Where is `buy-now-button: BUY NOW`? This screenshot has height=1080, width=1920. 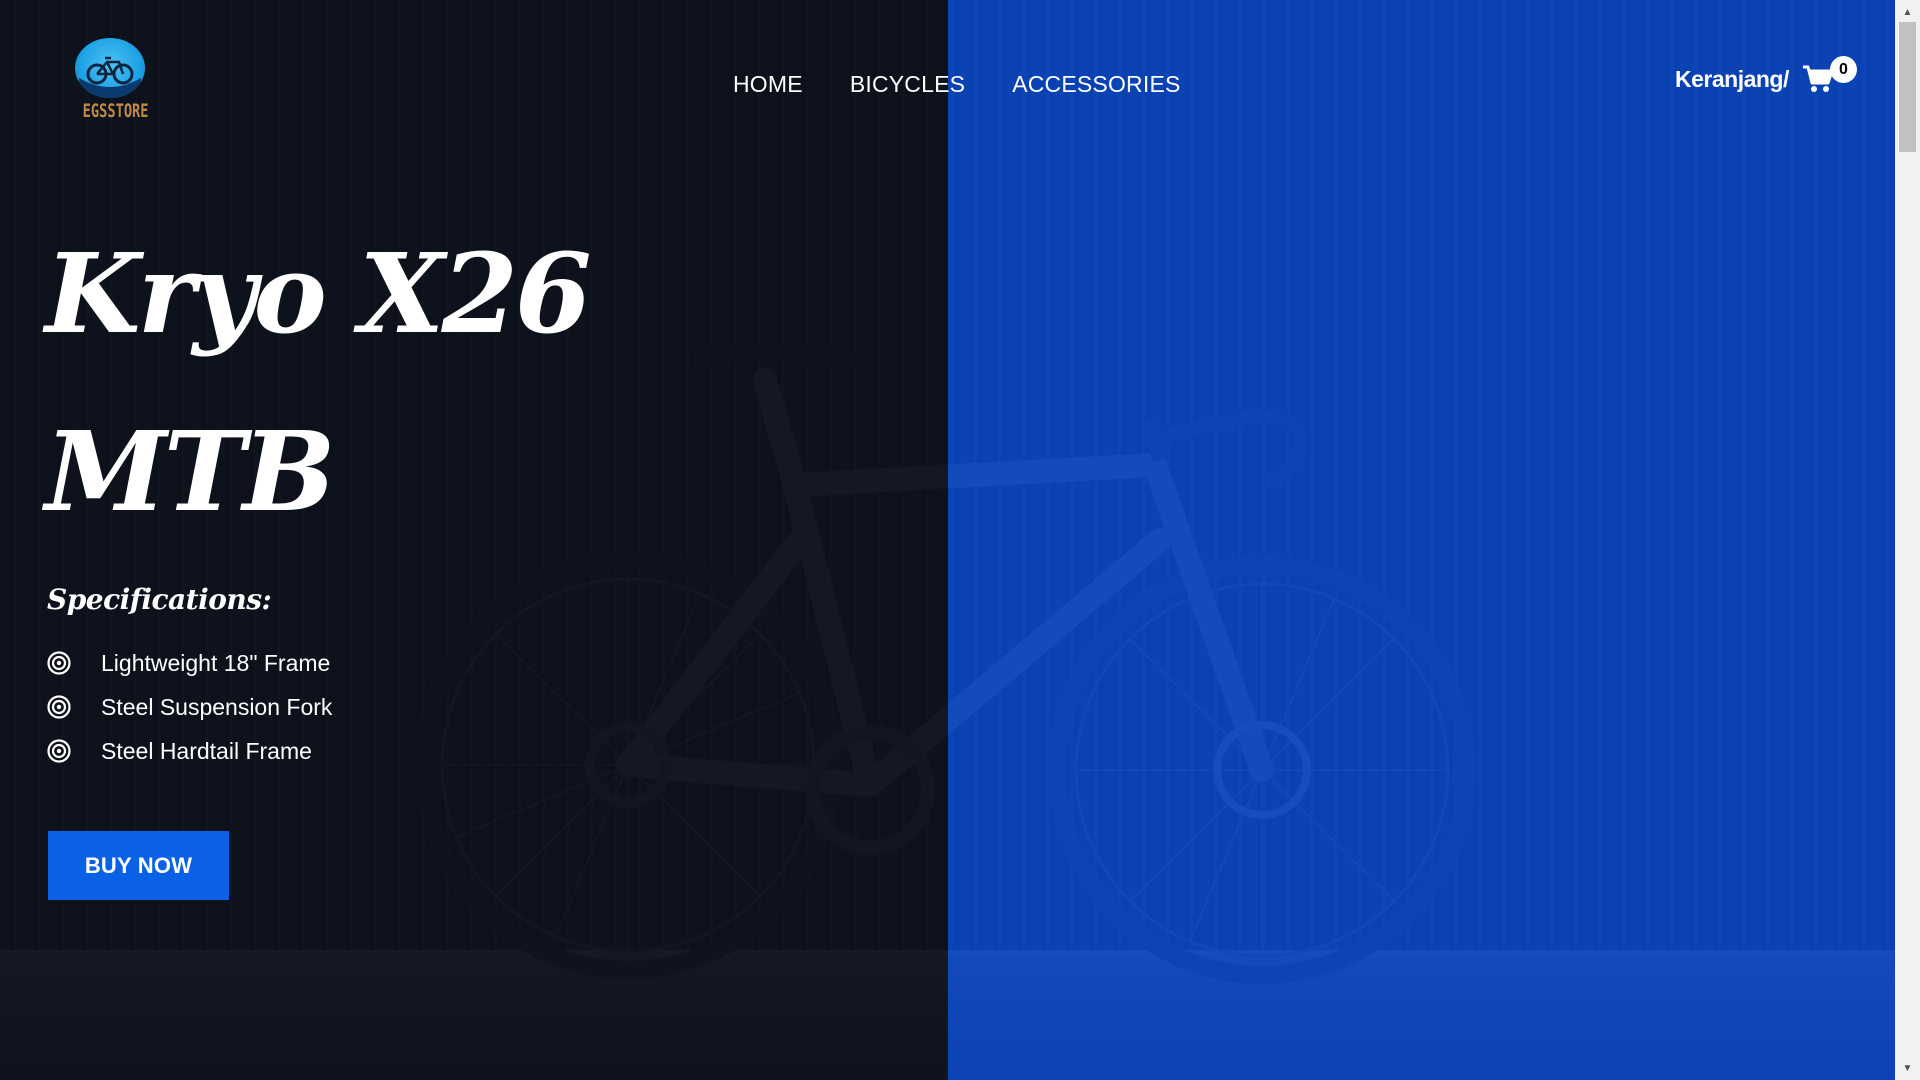
buy-now-button: BUY NOW is located at coordinates (138, 865).